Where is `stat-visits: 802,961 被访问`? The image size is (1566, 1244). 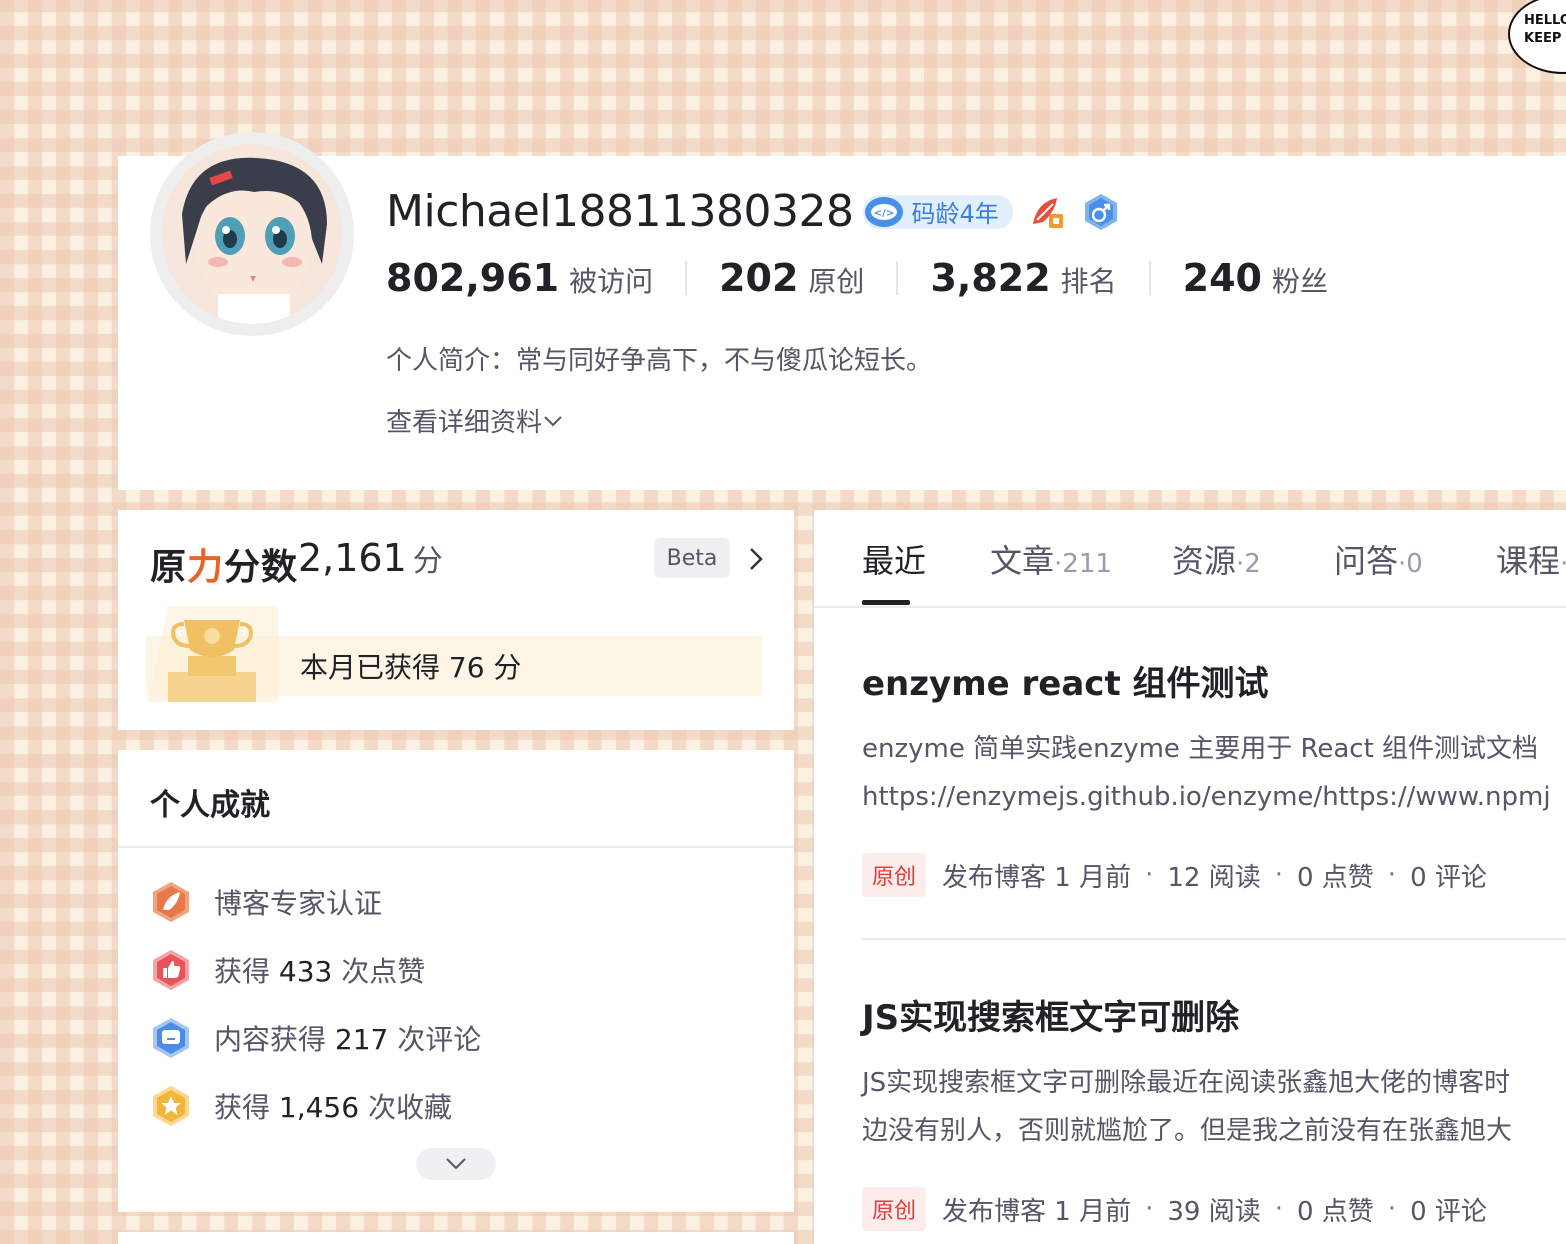
stat-visits: 802,961 被访问 is located at coordinates (519, 278).